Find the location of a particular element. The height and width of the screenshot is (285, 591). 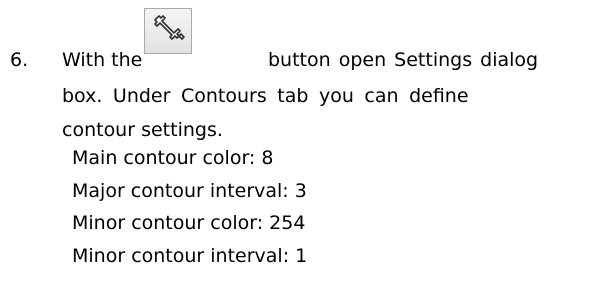

step-line-3: contour settings. is located at coordinates (142, 130).